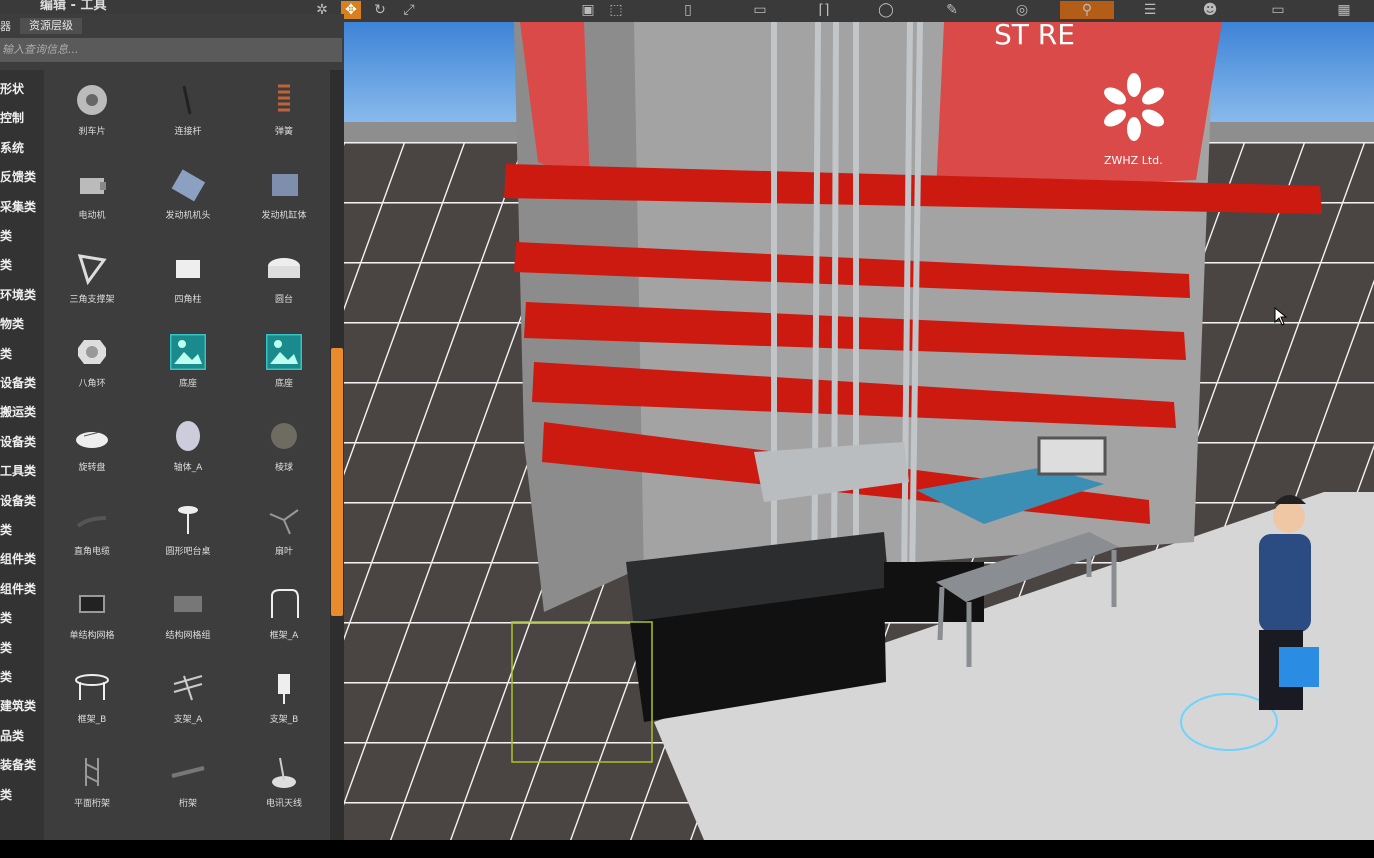 This screenshot has height=858, width=1374. I want to click on asset-item: 圆台, so click(284, 280).